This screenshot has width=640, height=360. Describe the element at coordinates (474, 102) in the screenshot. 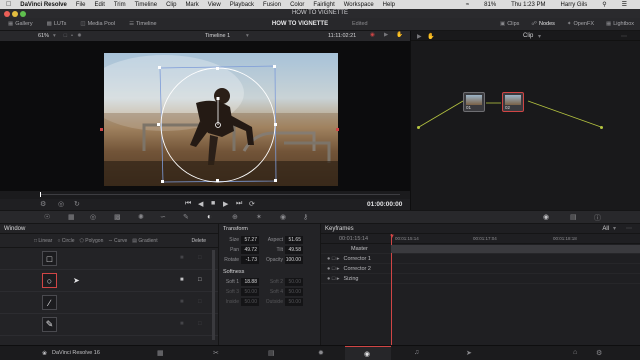

I see `node-01: 01` at that location.